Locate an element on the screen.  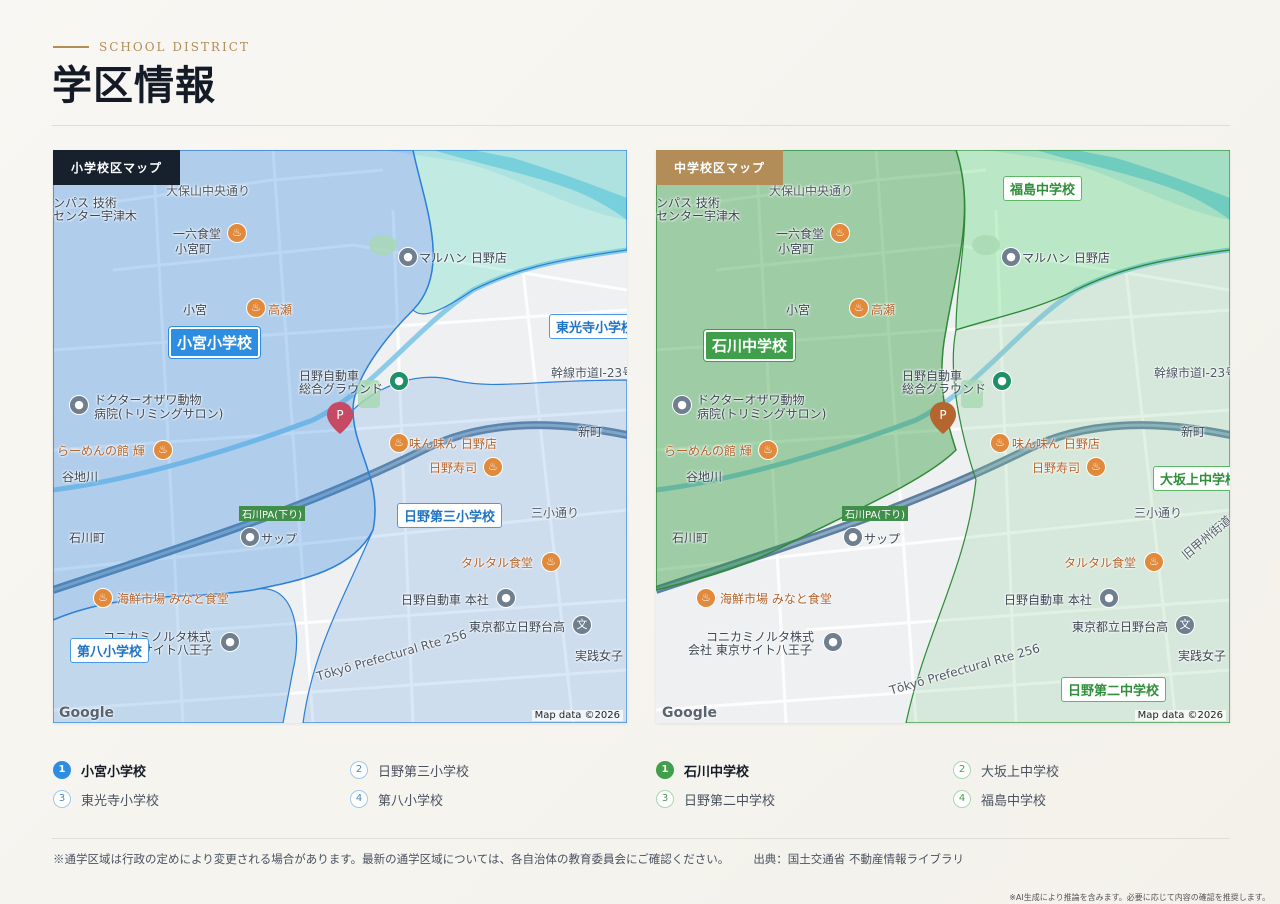
label-konica2: サイト八王子 is located at coordinates (177, 650).